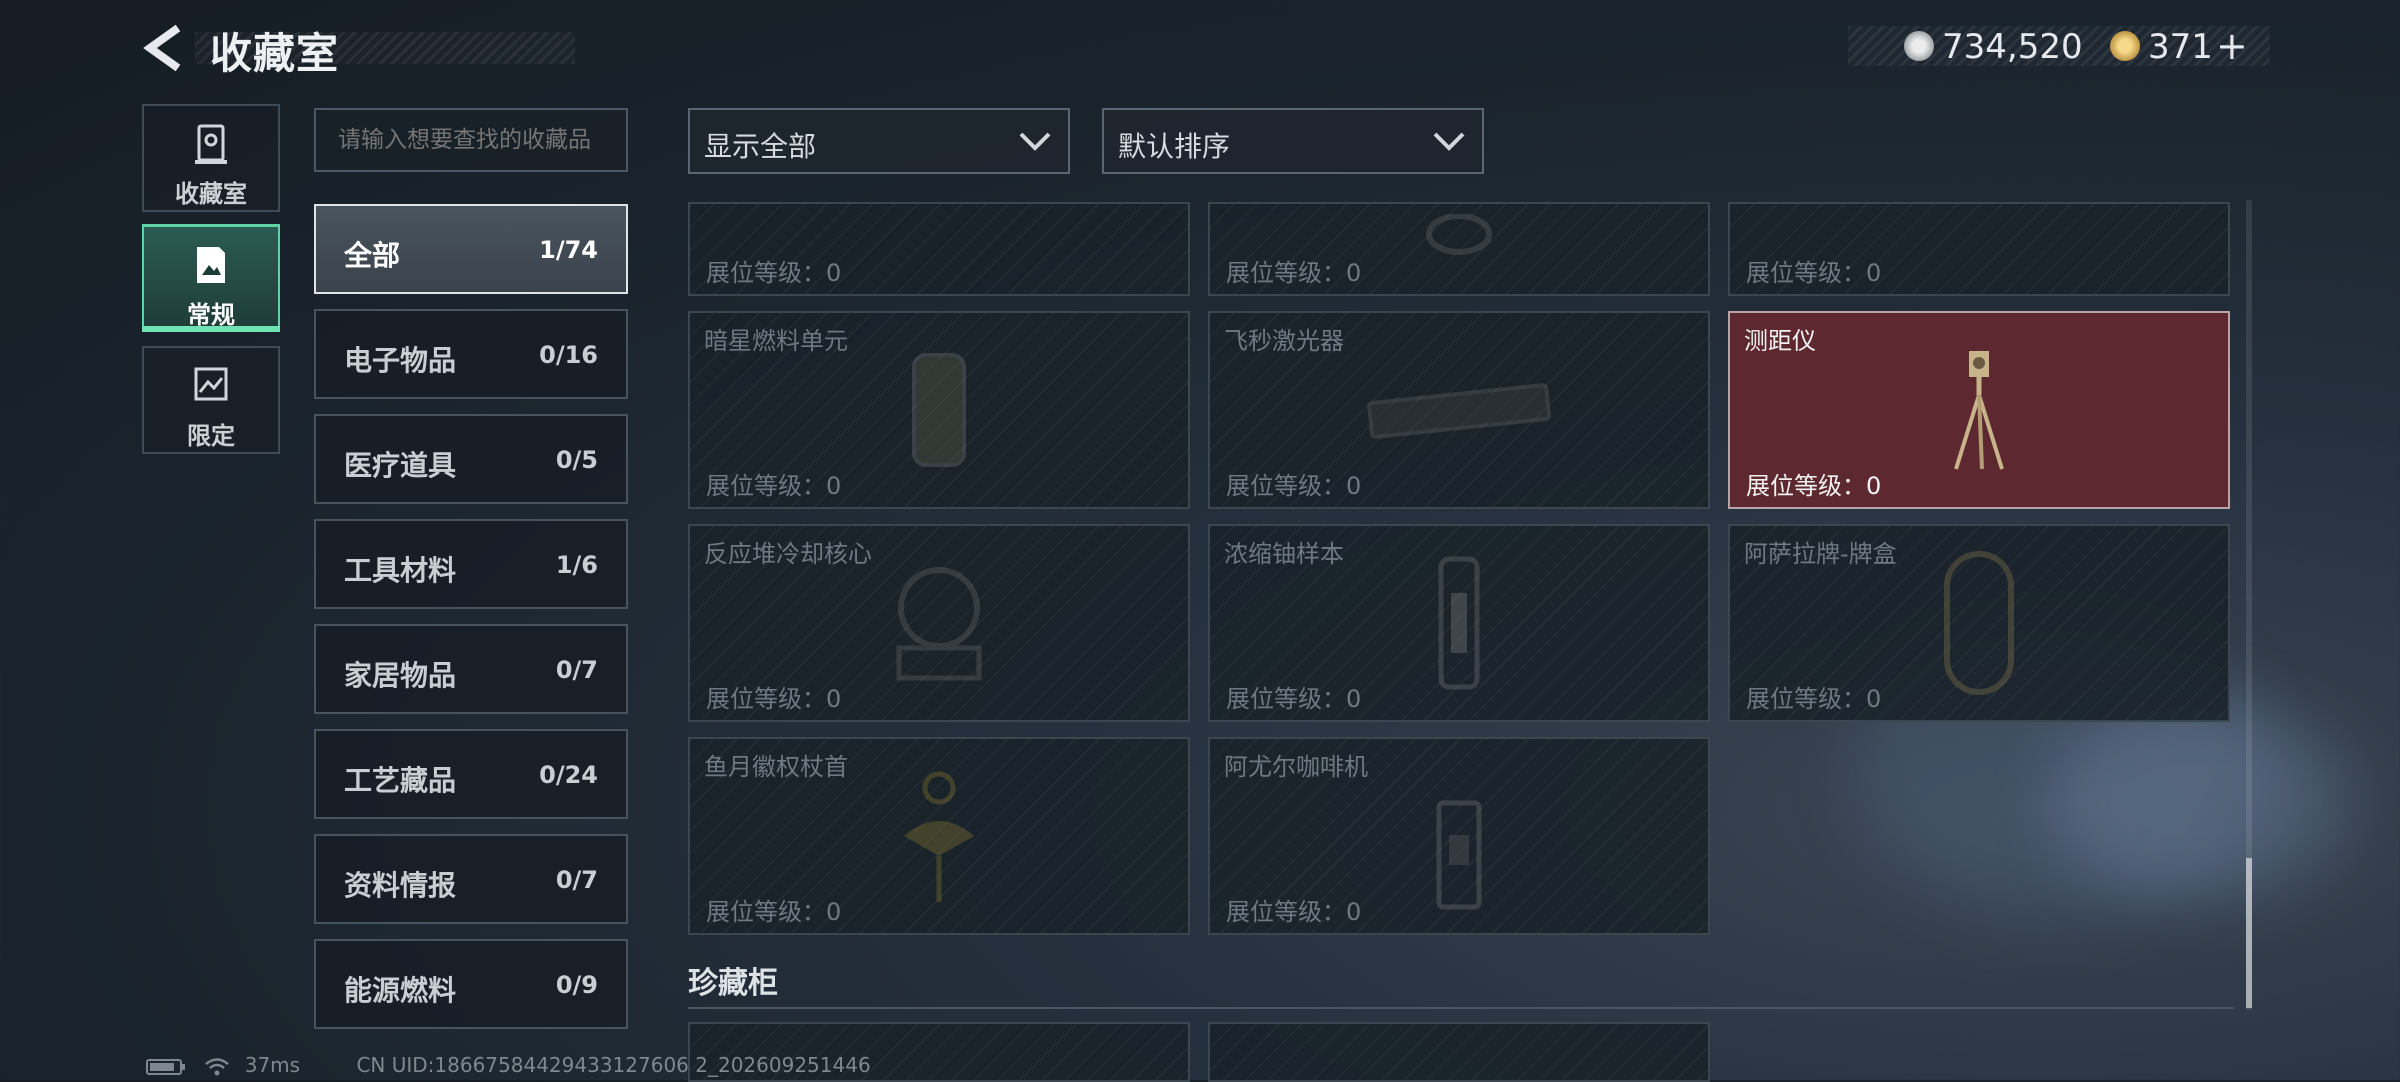 This screenshot has width=2400, height=1082. Describe the element at coordinates (372, 255) in the screenshot. I see `category-label: 全部` at that location.